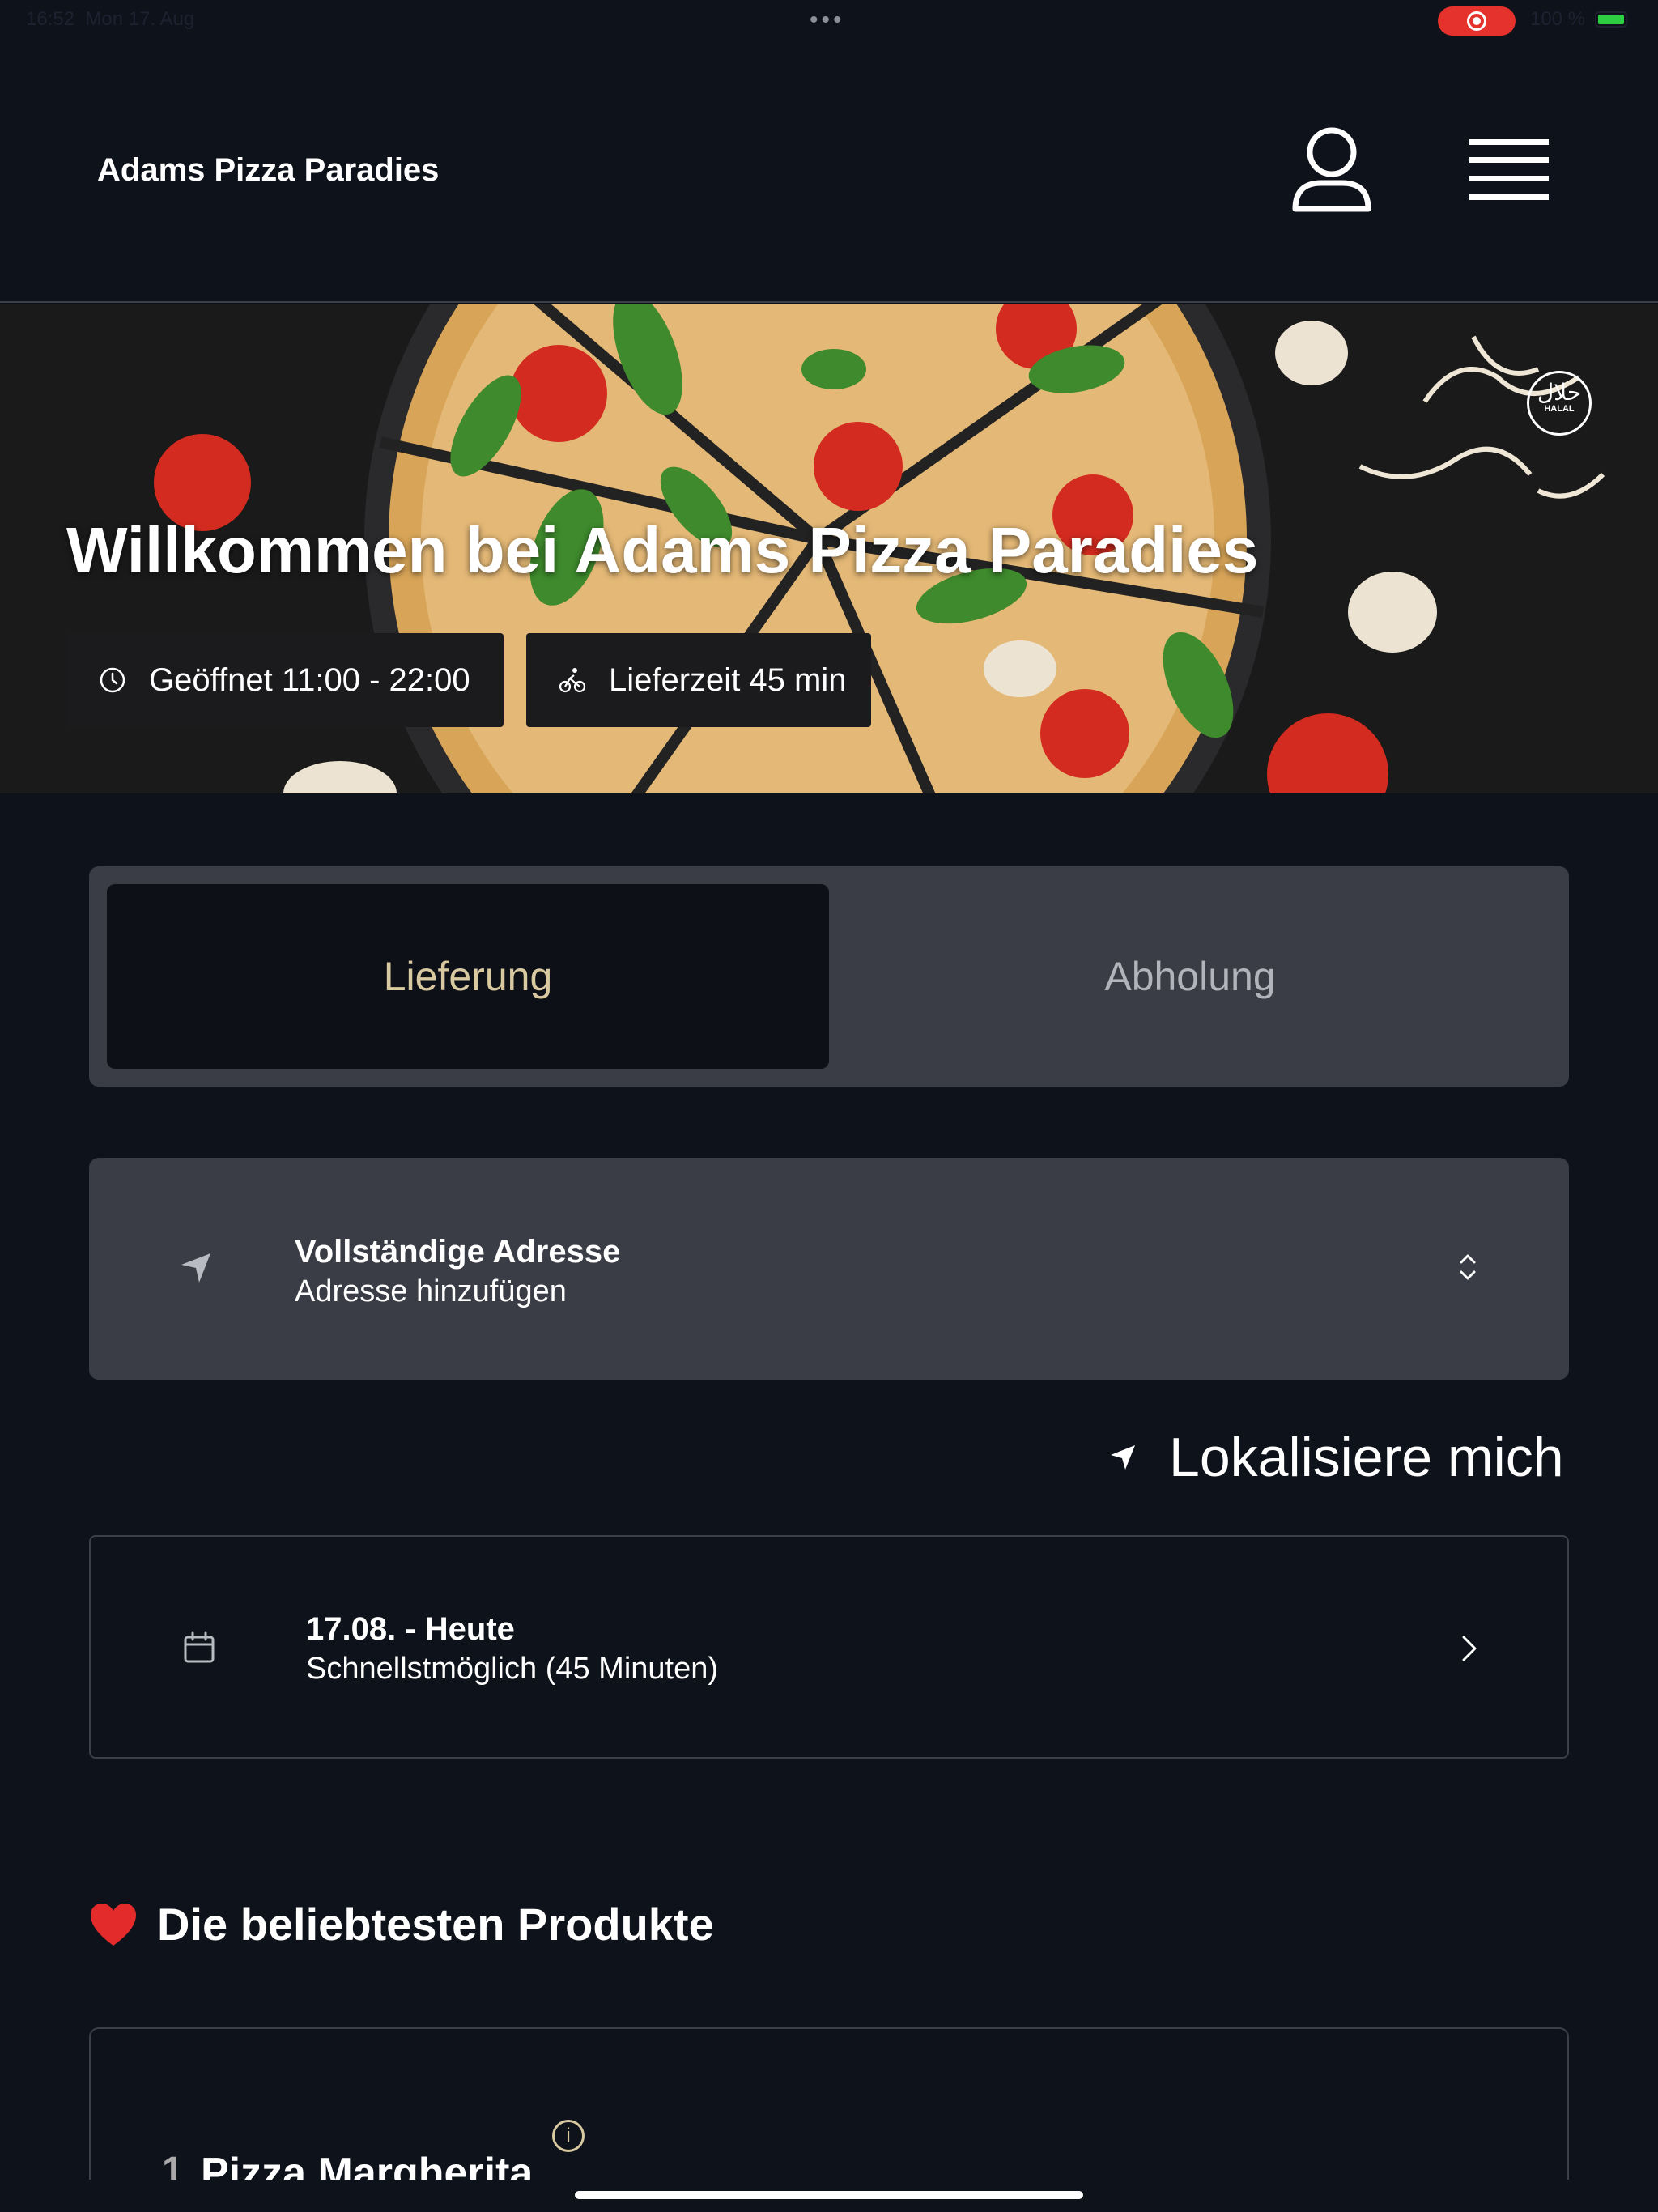 The image size is (1658, 2212). Describe the element at coordinates (662, 550) in the screenshot. I see `welcome-title: Willkommen bei Adams Pizza Paradies` at that location.